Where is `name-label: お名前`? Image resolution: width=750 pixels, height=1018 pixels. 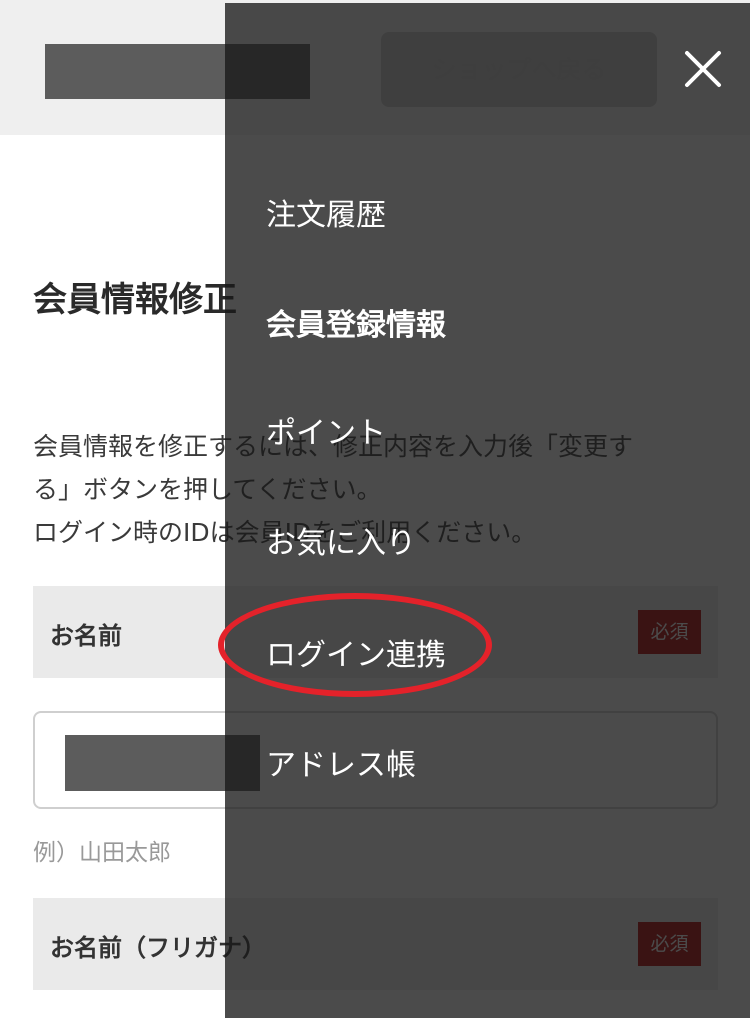 name-label: お名前 is located at coordinates (86, 636).